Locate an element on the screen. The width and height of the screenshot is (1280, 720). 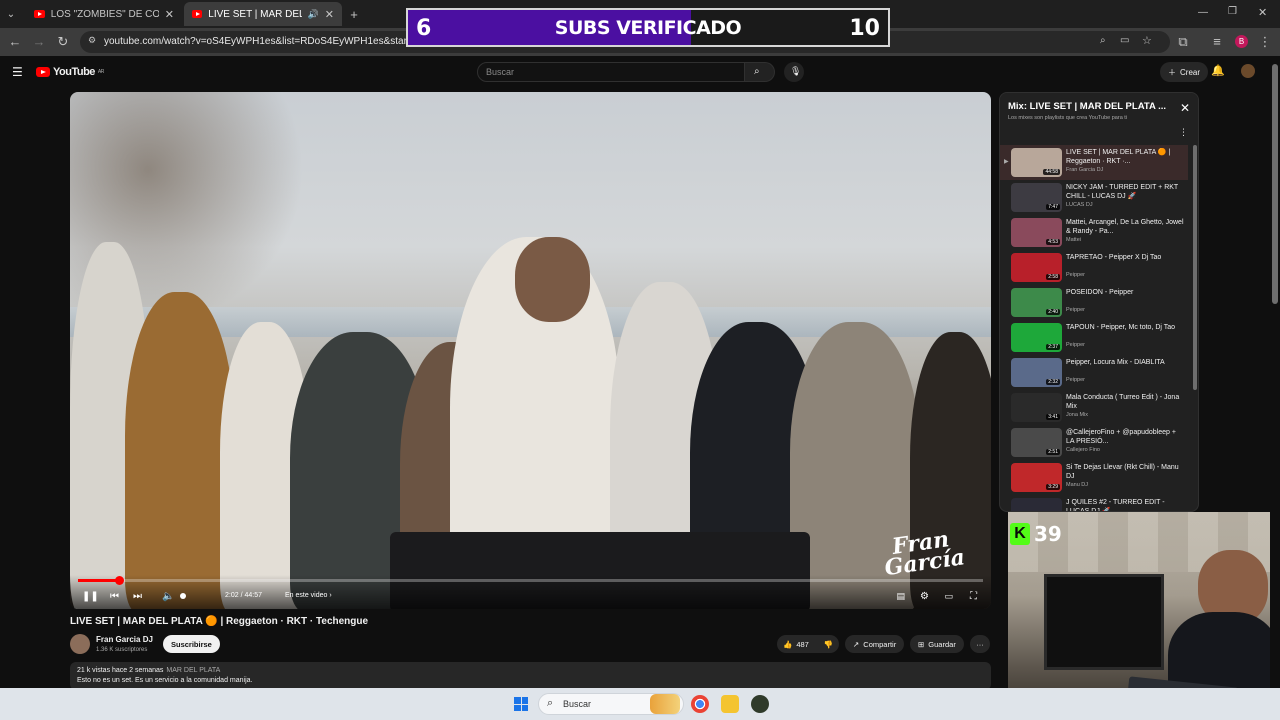
tab-live-set: LIVE SET | MAR DEL PLATA 🟠 🔊 ✕ is located at coordinates (263, 14).